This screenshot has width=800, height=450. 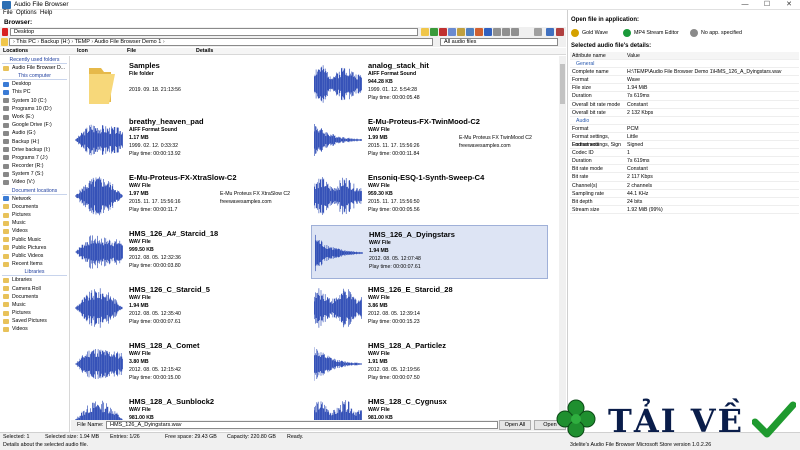 I want to click on nav-item: Network, so click(x=34, y=199).